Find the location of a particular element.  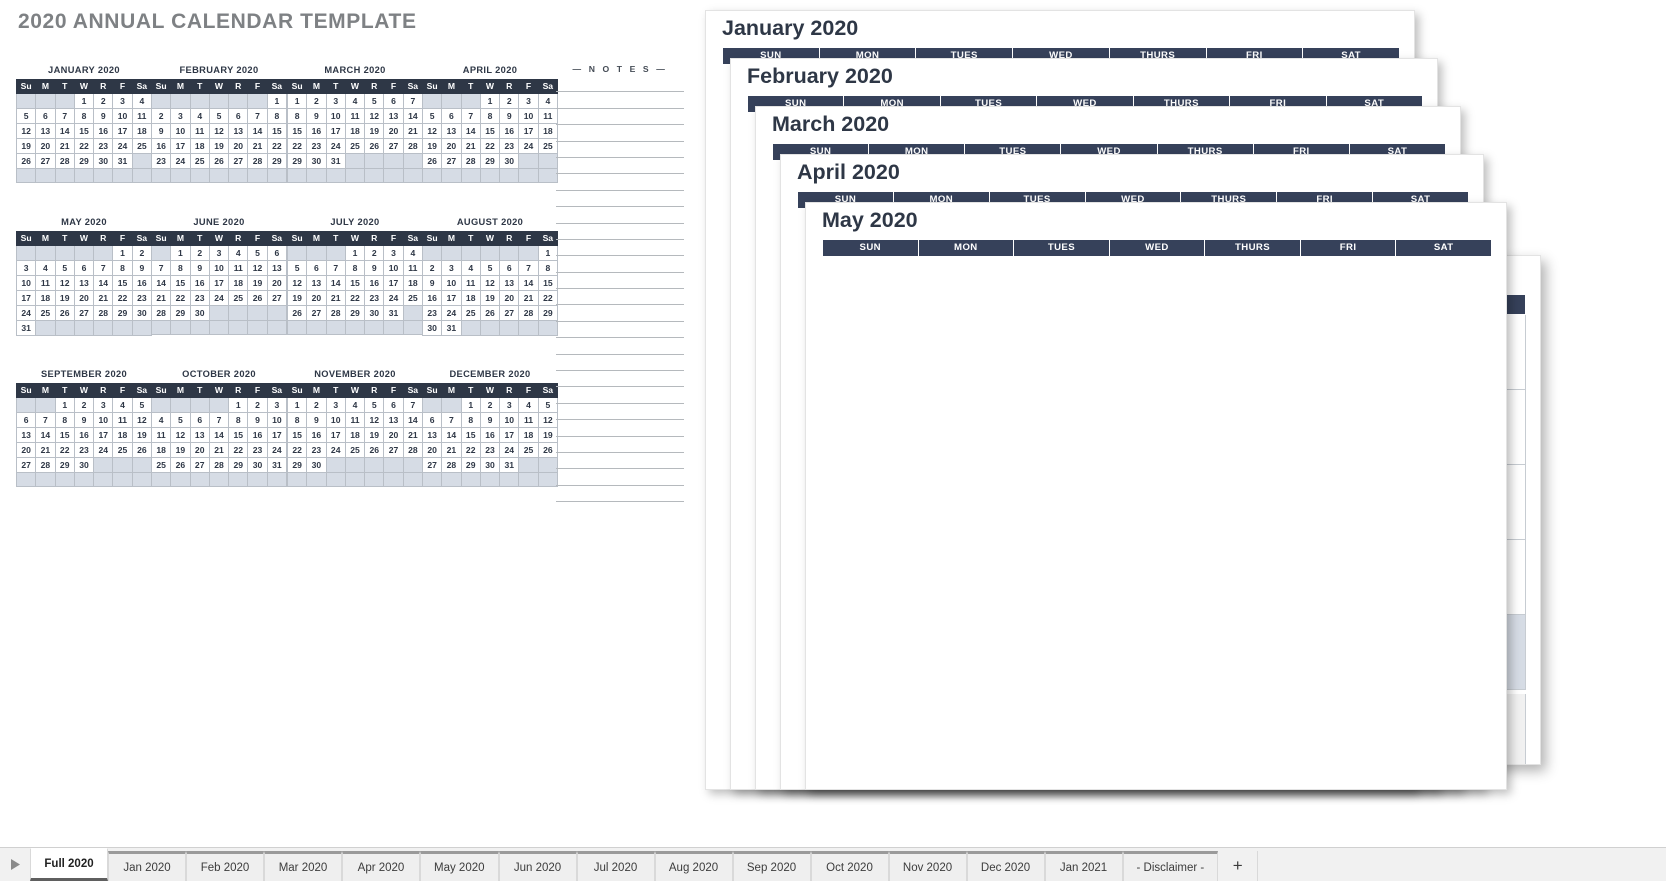

sheet-tab-jan-2021: Jan 2021 is located at coordinates (1083, 866).